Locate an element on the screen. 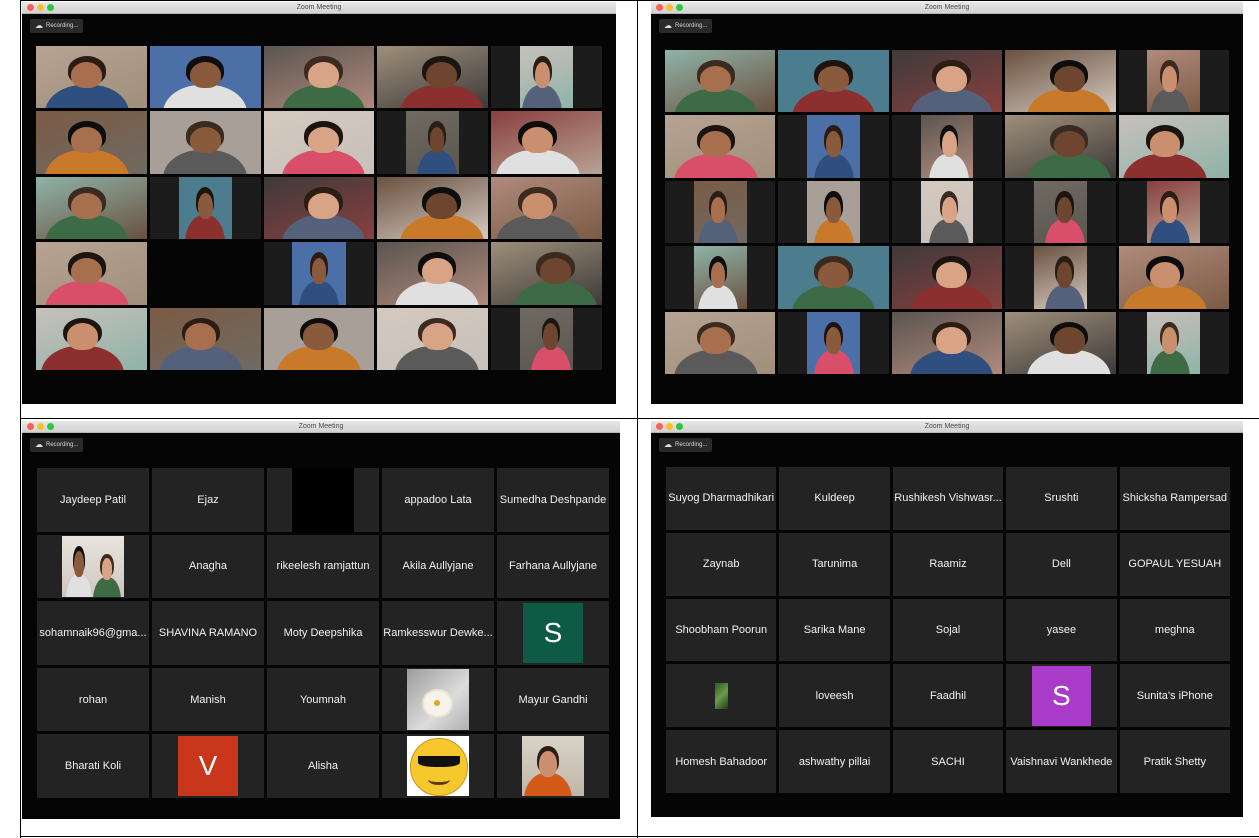 This screenshot has height=838, width=1259. participant-name-tile: GOPAUL YESUAH is located at coordinates (1174, 564).